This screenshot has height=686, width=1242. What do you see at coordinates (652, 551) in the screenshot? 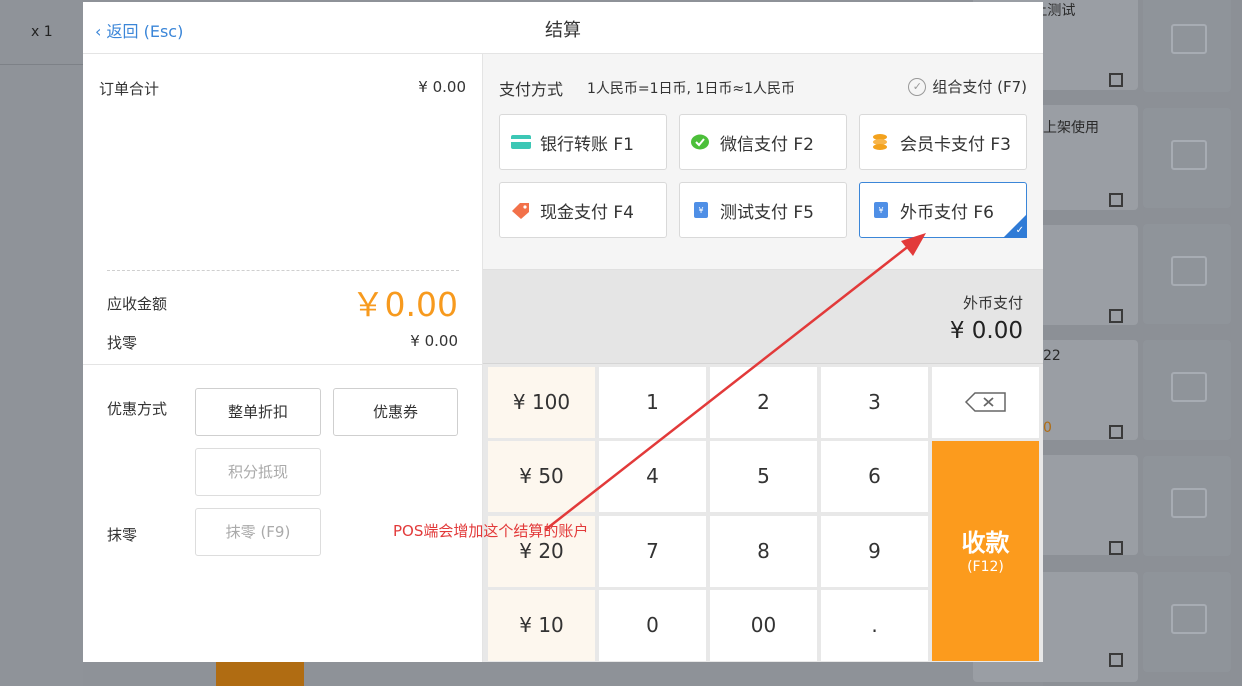
I see `key-7: 7` at bounding box center [652, 551].